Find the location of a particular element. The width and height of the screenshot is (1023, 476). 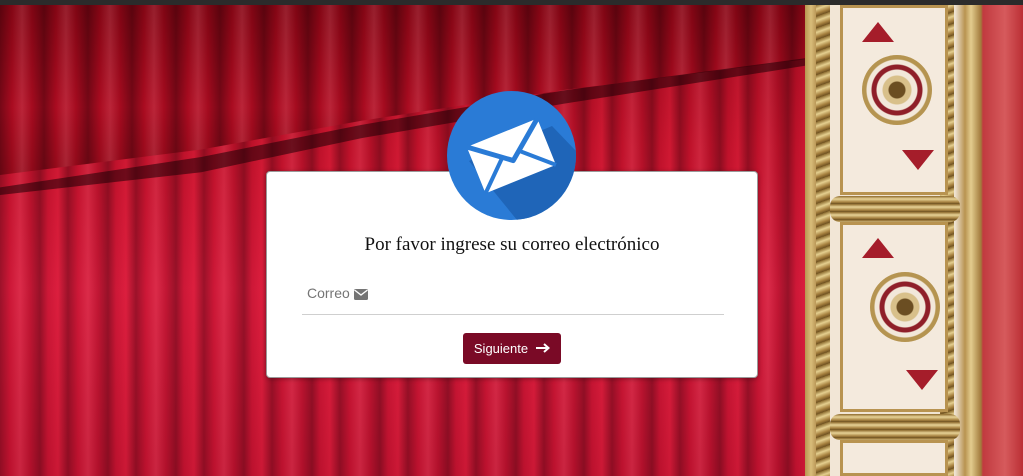

card-title: Por favor ingrese su correo electrónico is located at coordinates (512, 244).